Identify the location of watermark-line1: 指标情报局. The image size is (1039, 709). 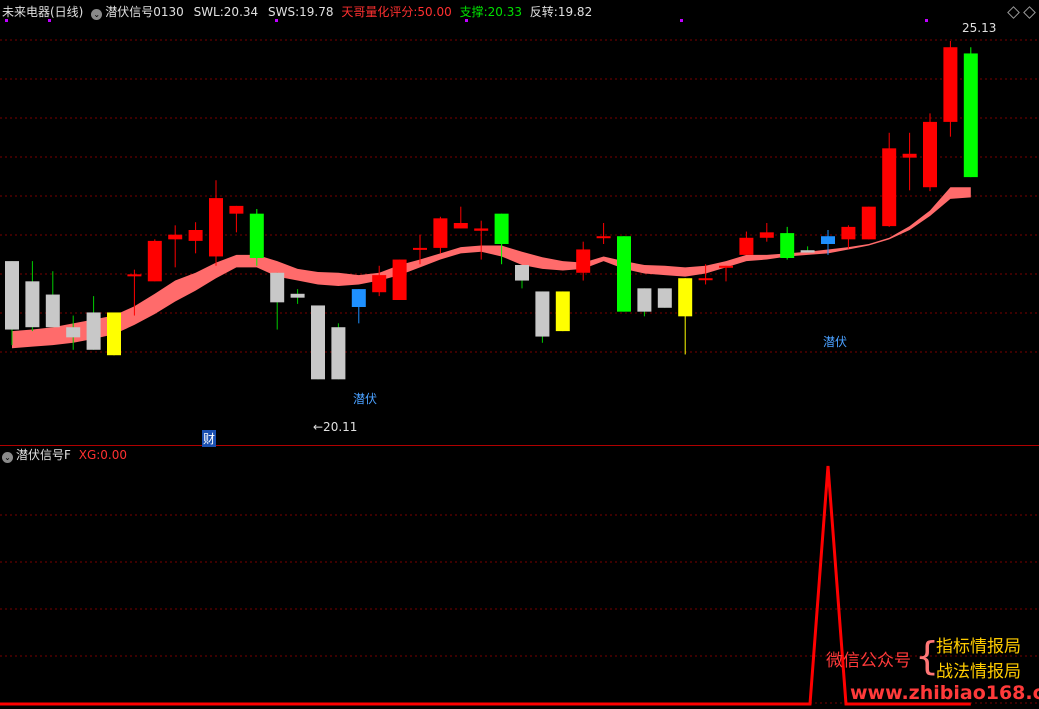
(978, 647).